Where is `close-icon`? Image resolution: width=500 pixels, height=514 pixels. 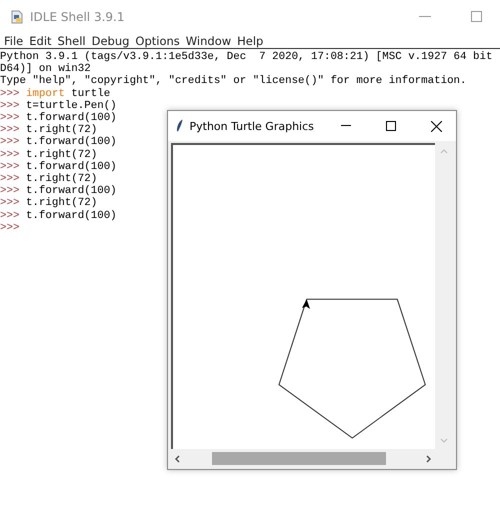 close-icon is located at coordinates (436, 126).